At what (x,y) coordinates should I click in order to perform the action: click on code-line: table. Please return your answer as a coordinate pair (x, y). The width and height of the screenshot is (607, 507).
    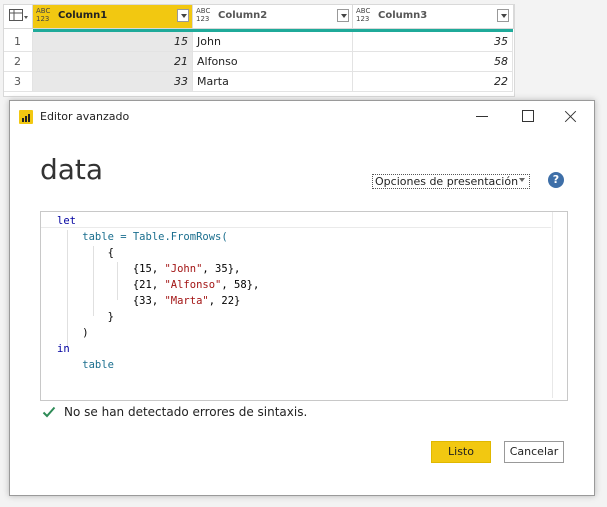
    Looking at the image, I should click on (85, 365).